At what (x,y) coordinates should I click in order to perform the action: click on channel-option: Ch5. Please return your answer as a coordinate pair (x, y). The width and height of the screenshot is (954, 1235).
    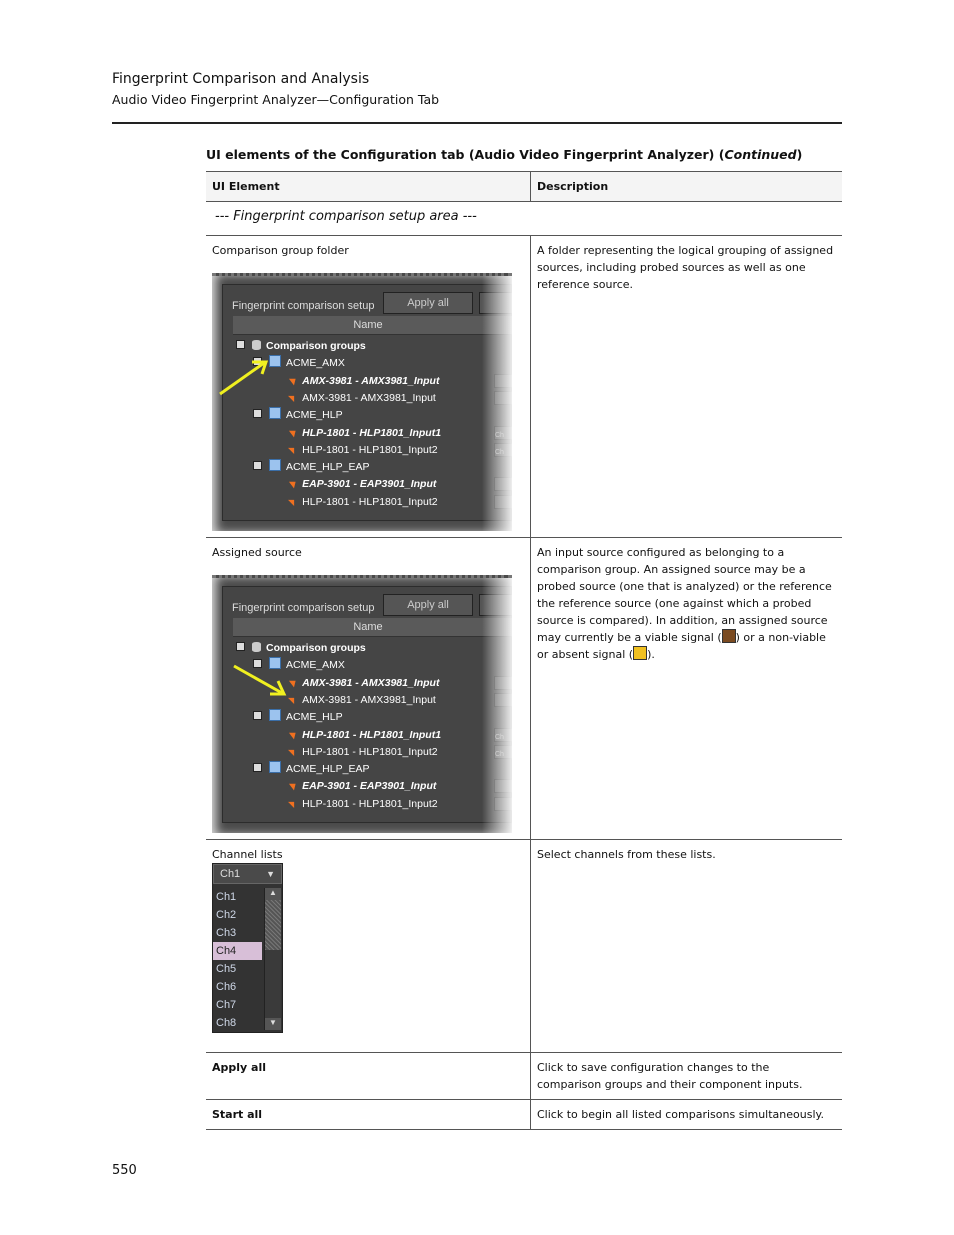
    Looking at the image, I should click on (237, 969).